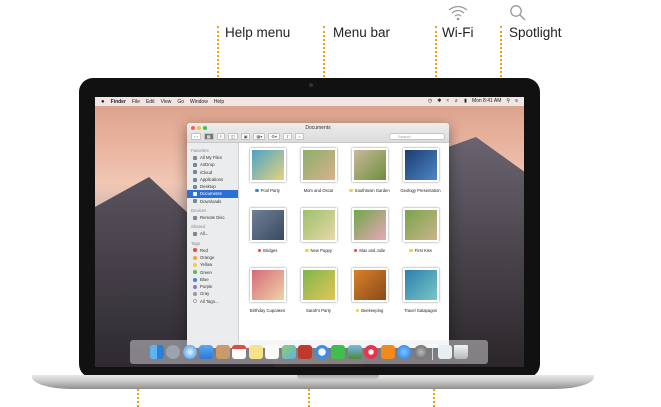 The width and height of the screenshot is (661, 407). I want to click on downloads-stack-dock-icon, so click(444, 352).